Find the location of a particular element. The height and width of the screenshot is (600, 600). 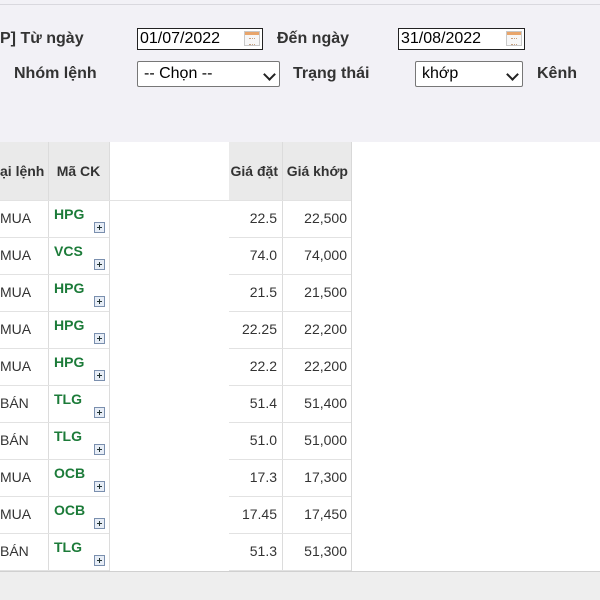

column-header-symbol: Mã CK is located at coordinates (78, 171).